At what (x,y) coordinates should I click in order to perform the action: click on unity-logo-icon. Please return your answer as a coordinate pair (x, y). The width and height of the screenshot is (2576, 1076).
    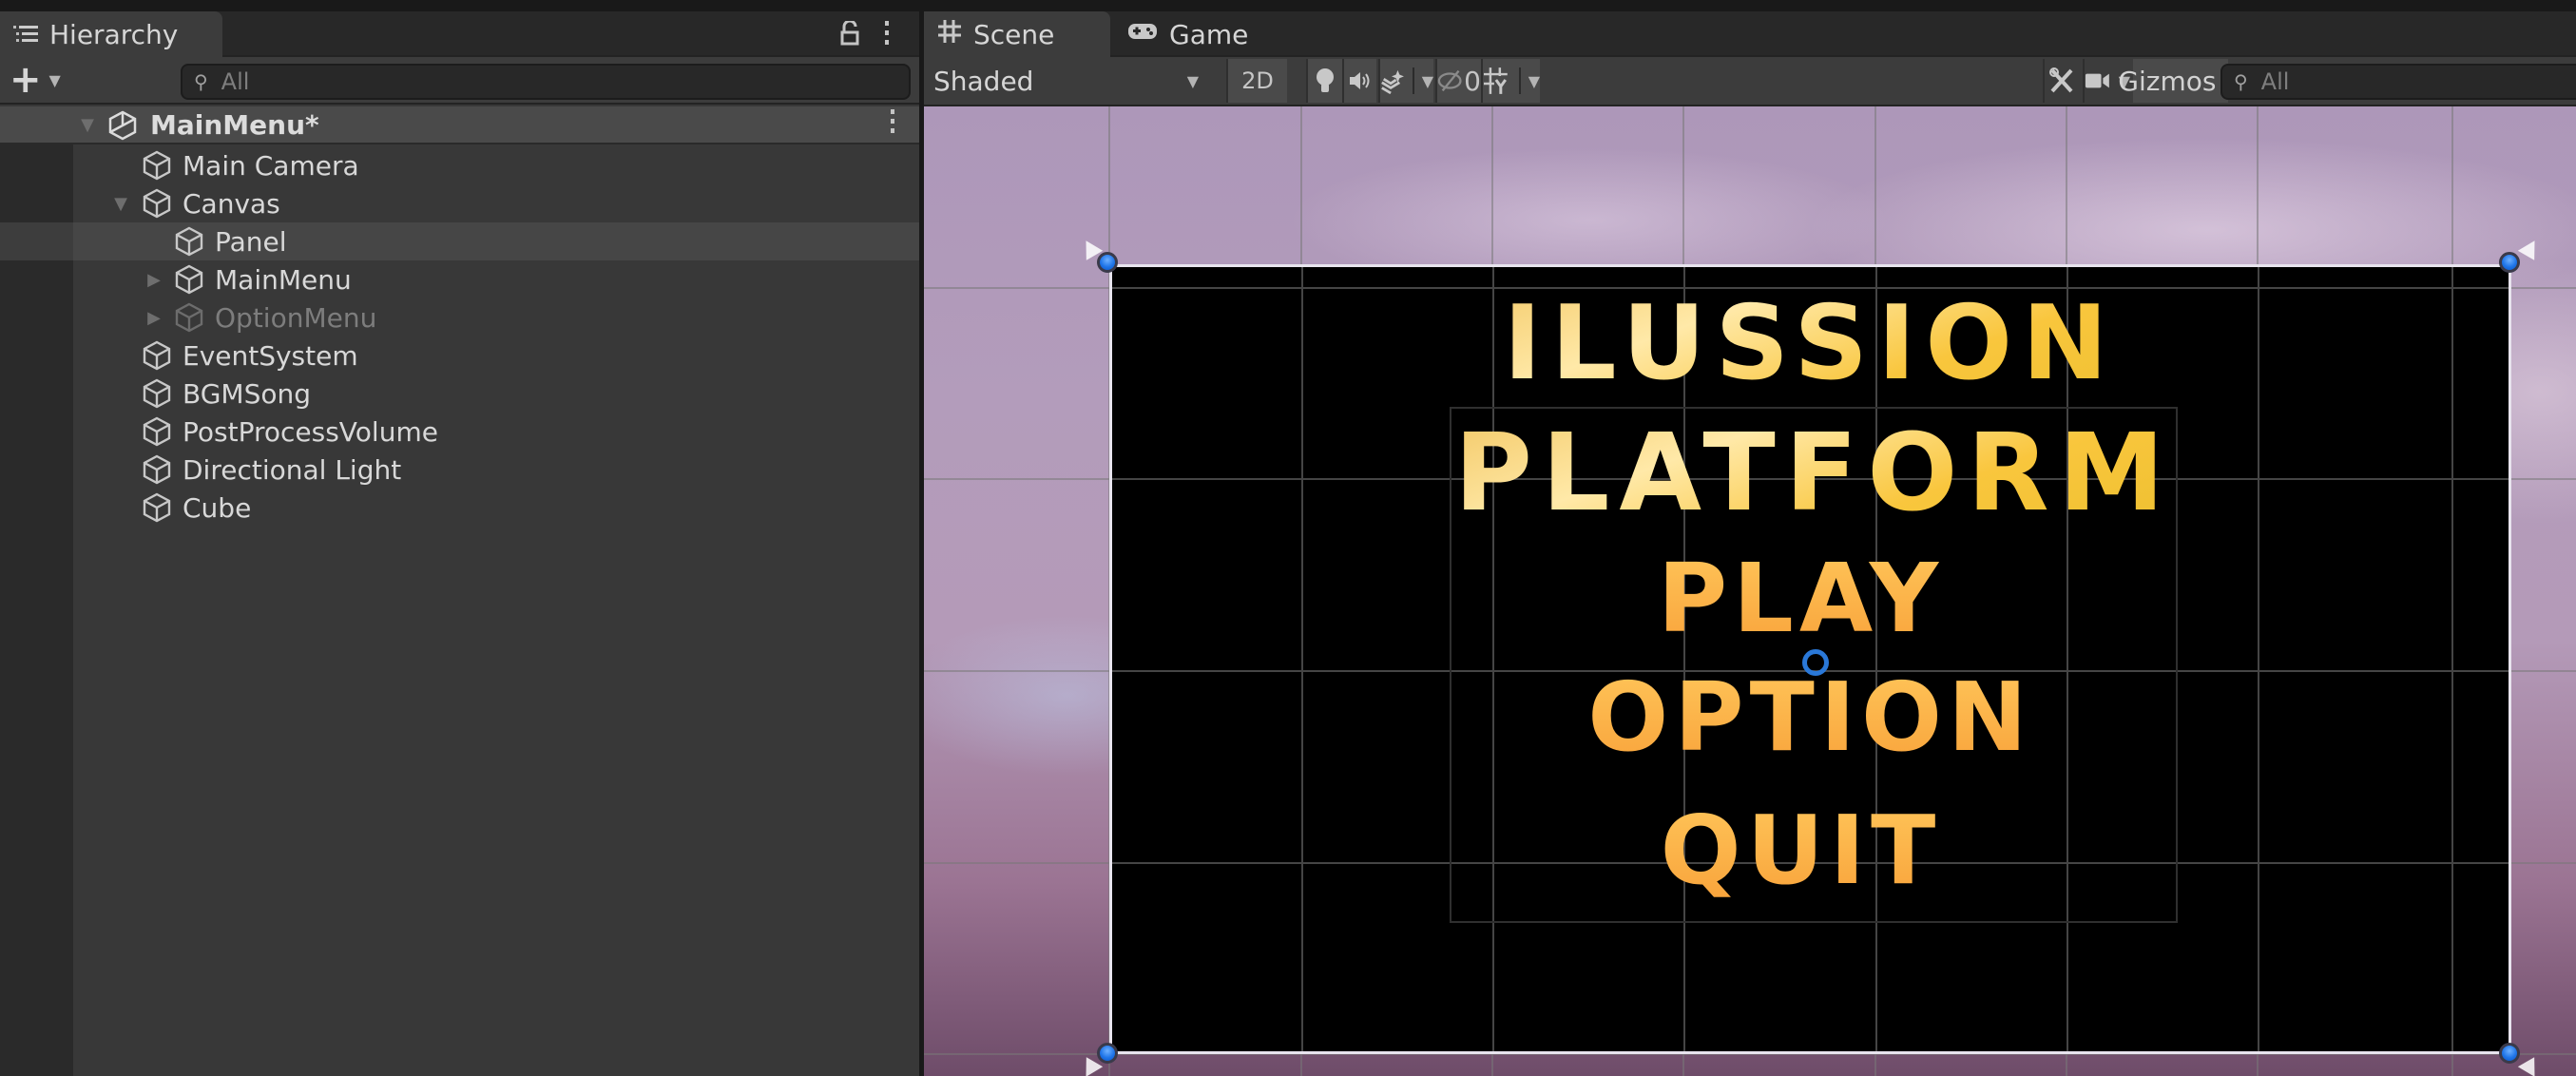
    Looking at the image, I should click on (122, 125).